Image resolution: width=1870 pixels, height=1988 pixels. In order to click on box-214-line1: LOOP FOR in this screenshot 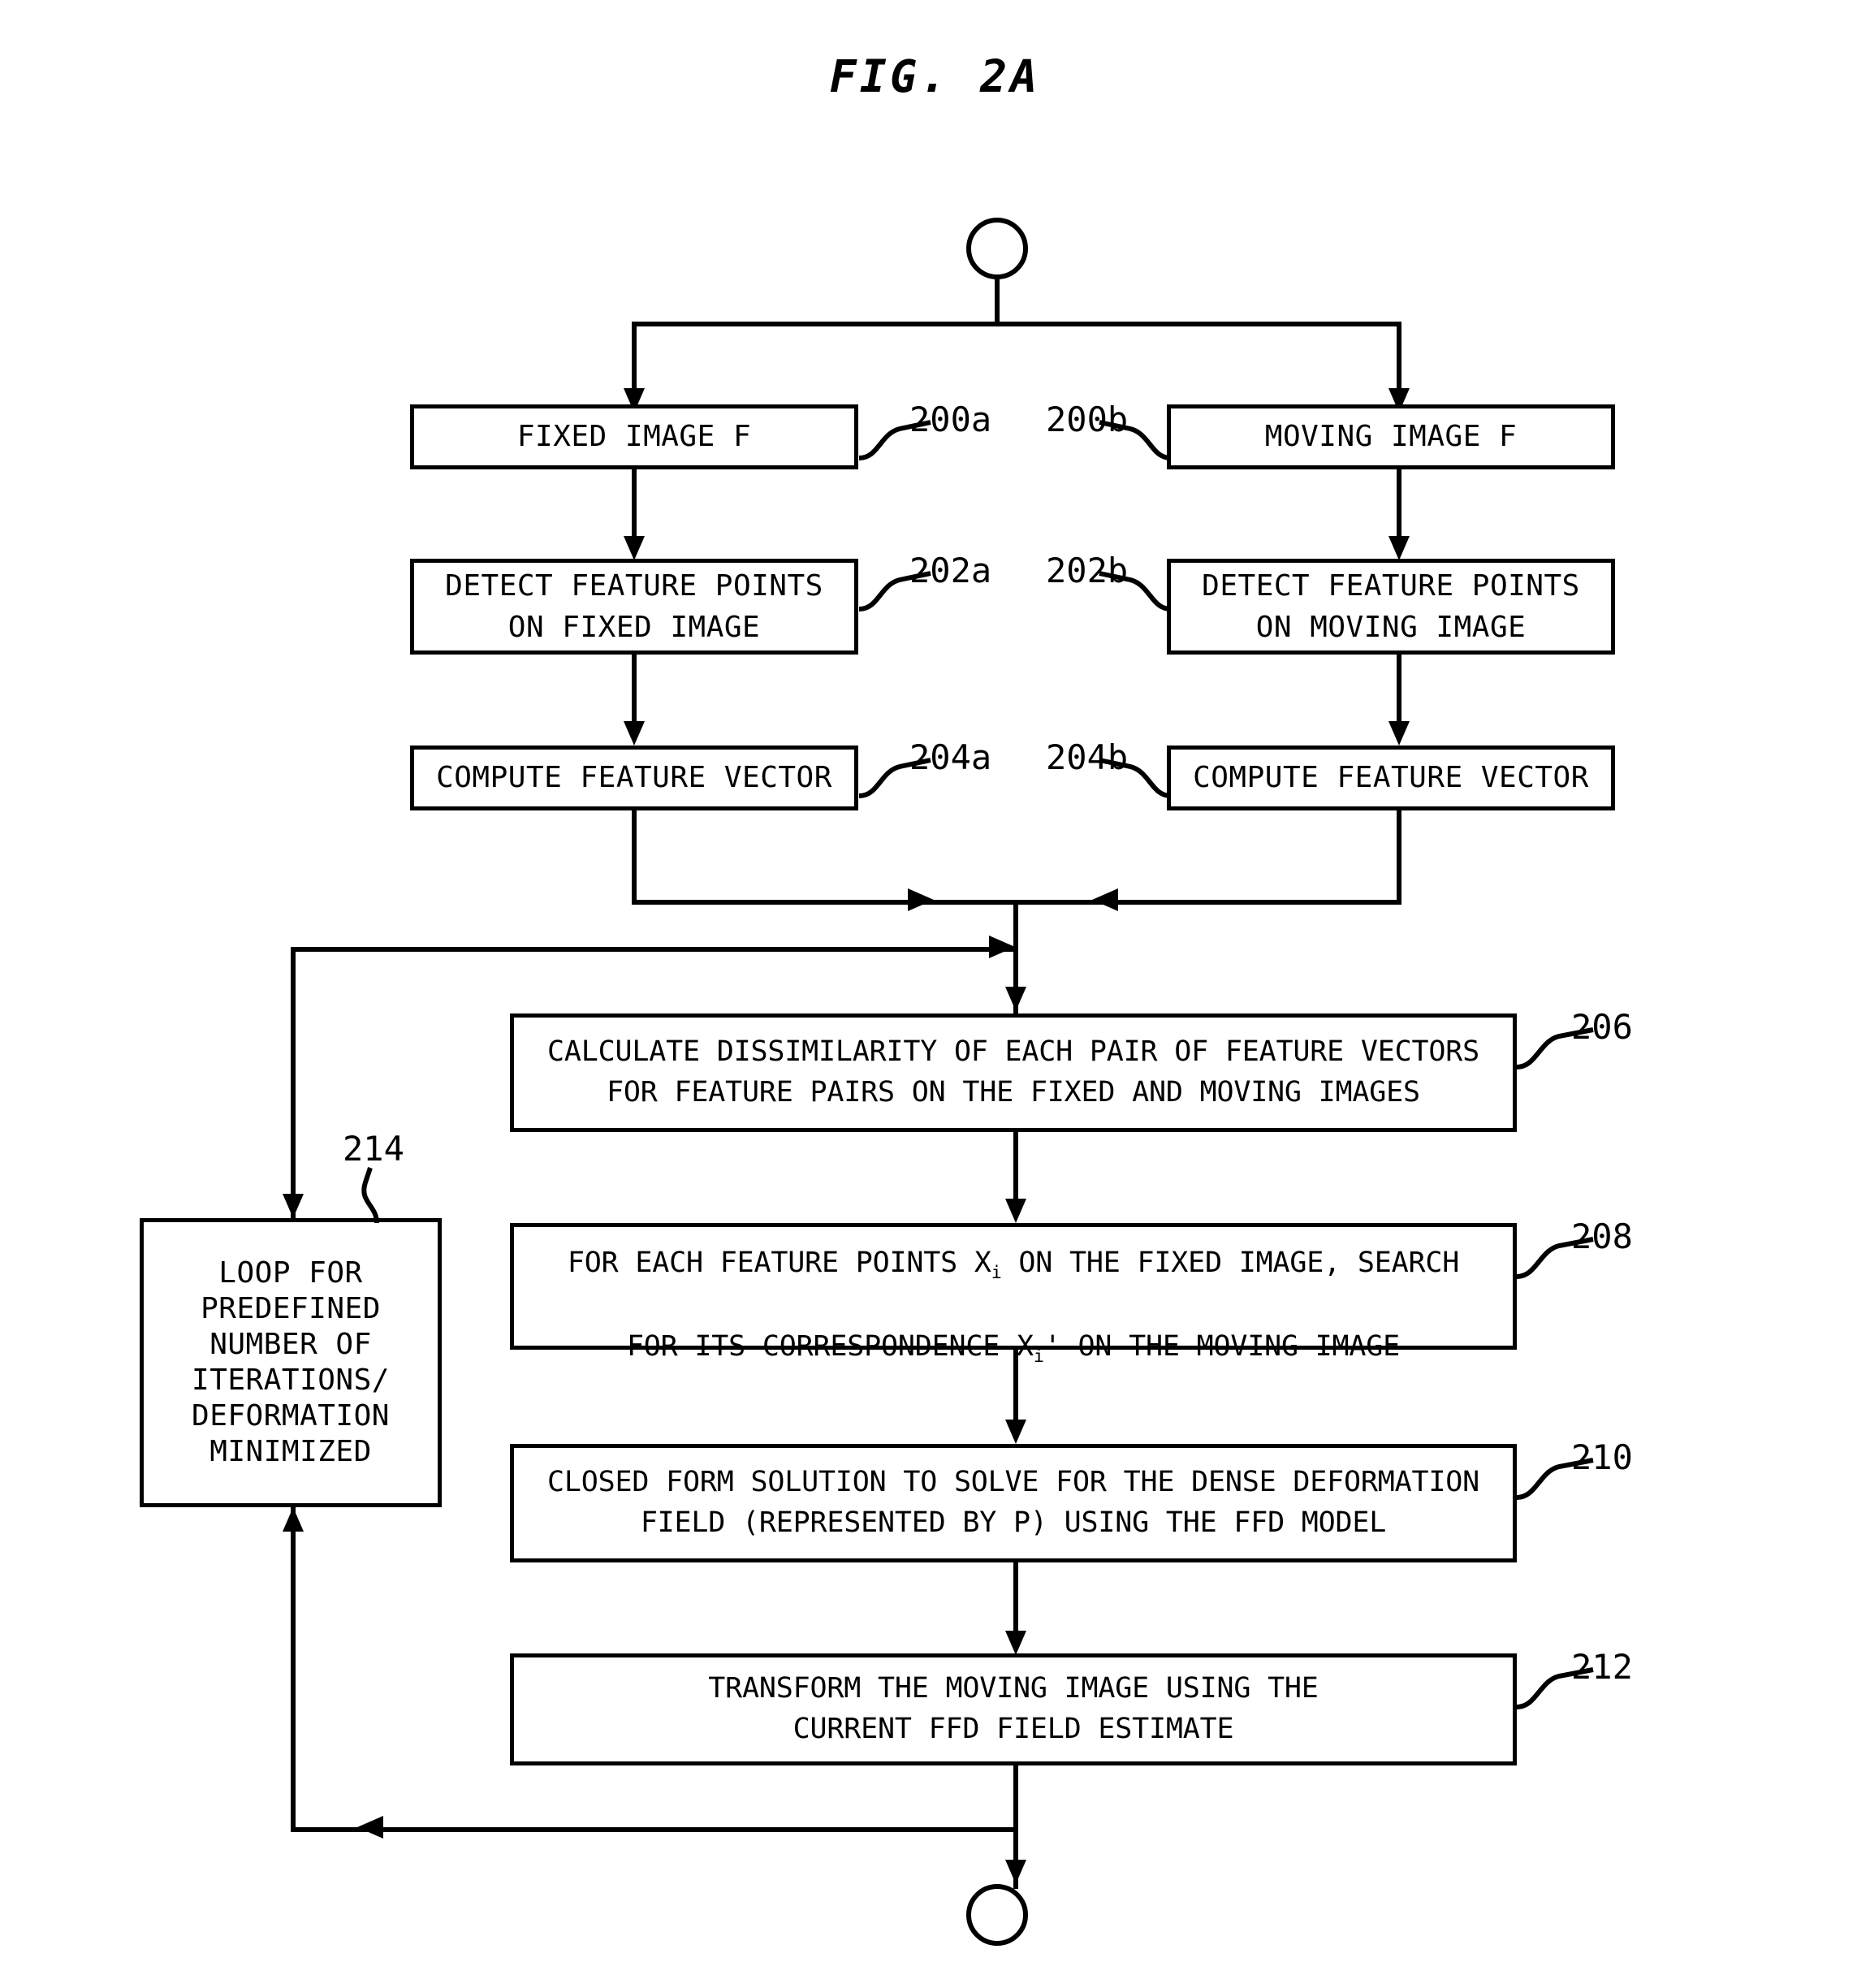, I will do `click(290, 1273)`.